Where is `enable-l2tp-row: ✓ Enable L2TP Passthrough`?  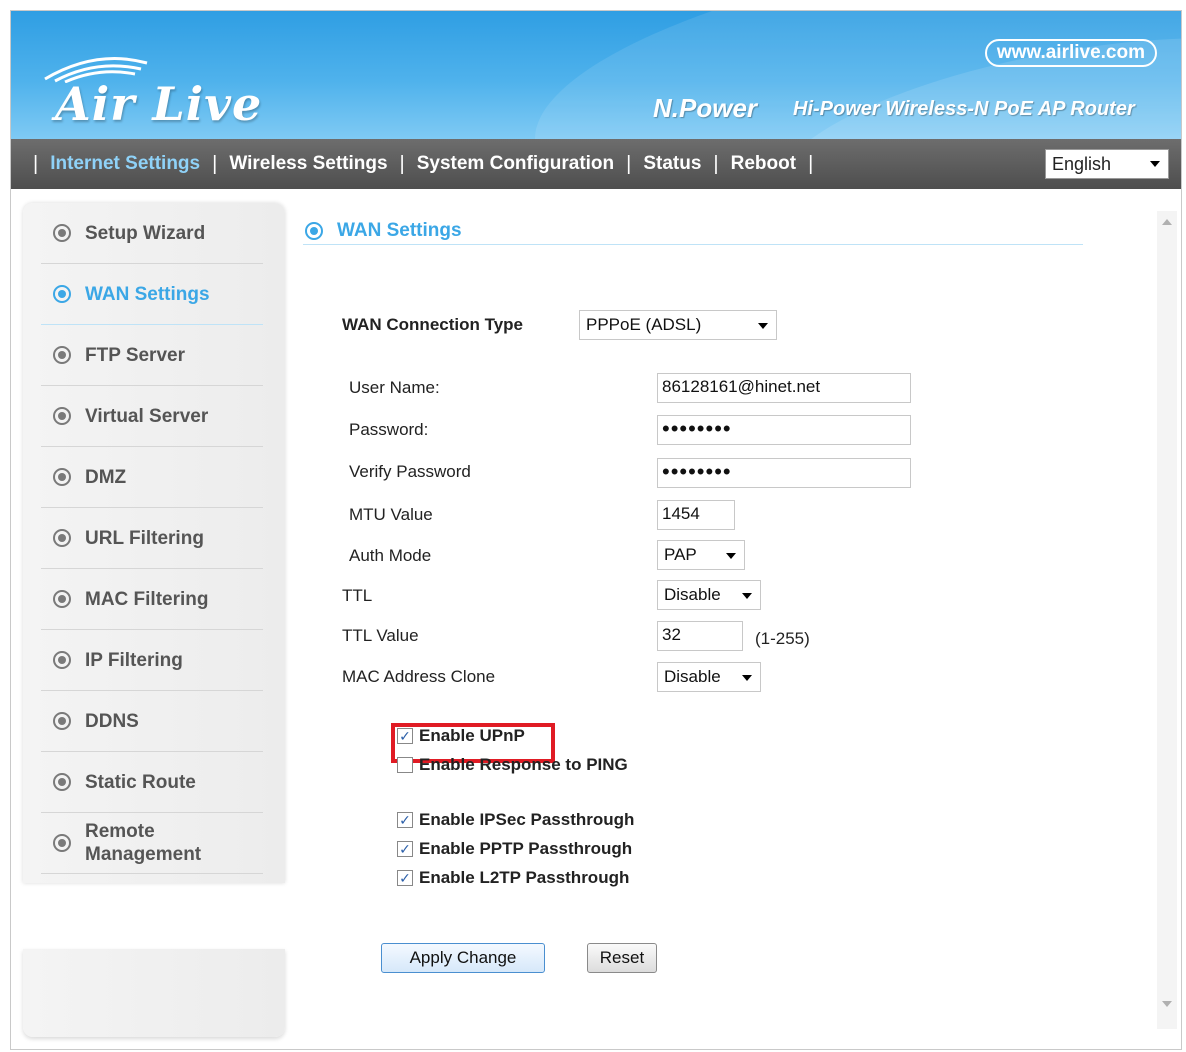 enable-l2tp-row: ✓ Enable L2TP Passthrough is located at coordinates (513, 878).